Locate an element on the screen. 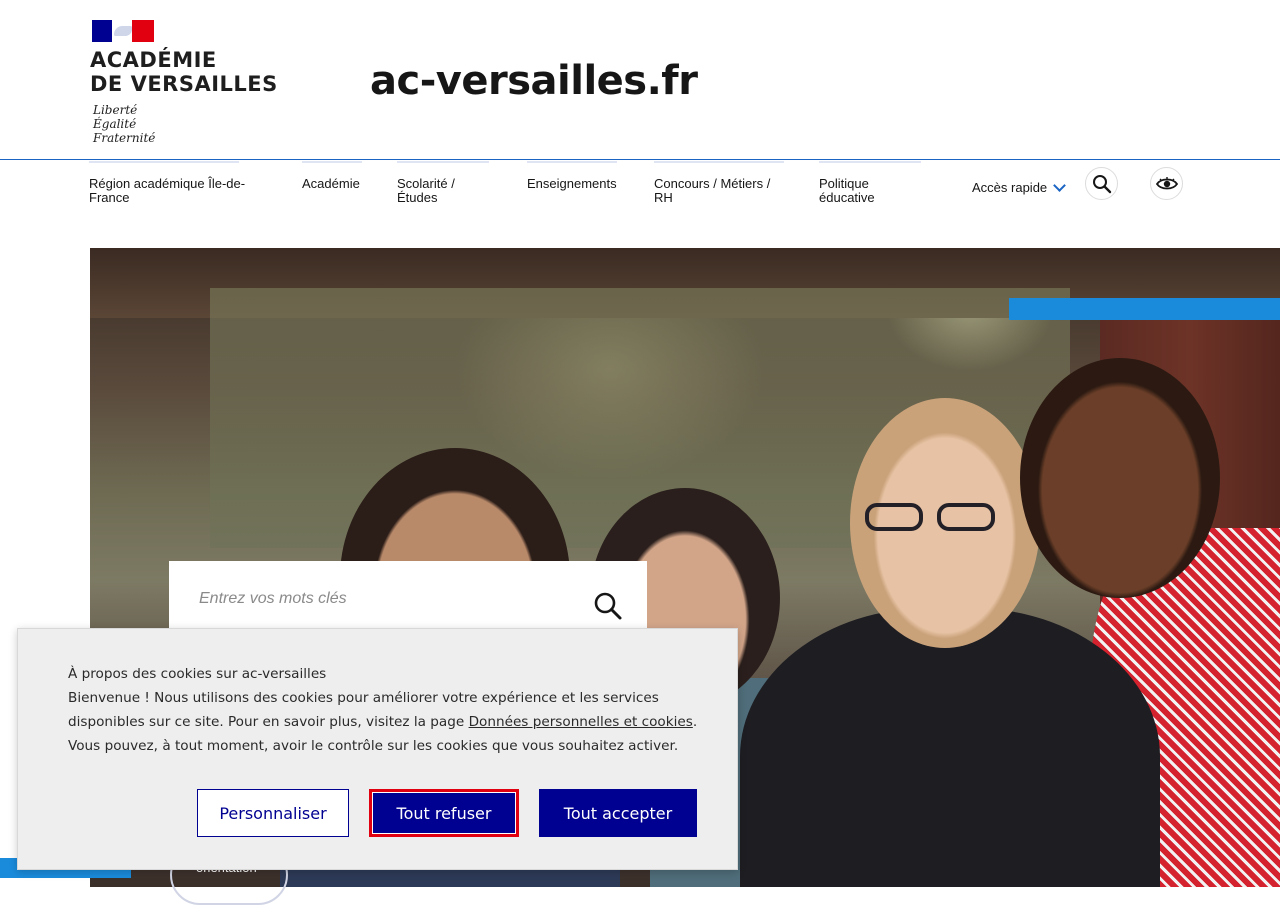 The height and width of the screenshot is (905, 1280). cookie-title: À propos des cookies sur ac-versailles is located at coordinates (197, 674).